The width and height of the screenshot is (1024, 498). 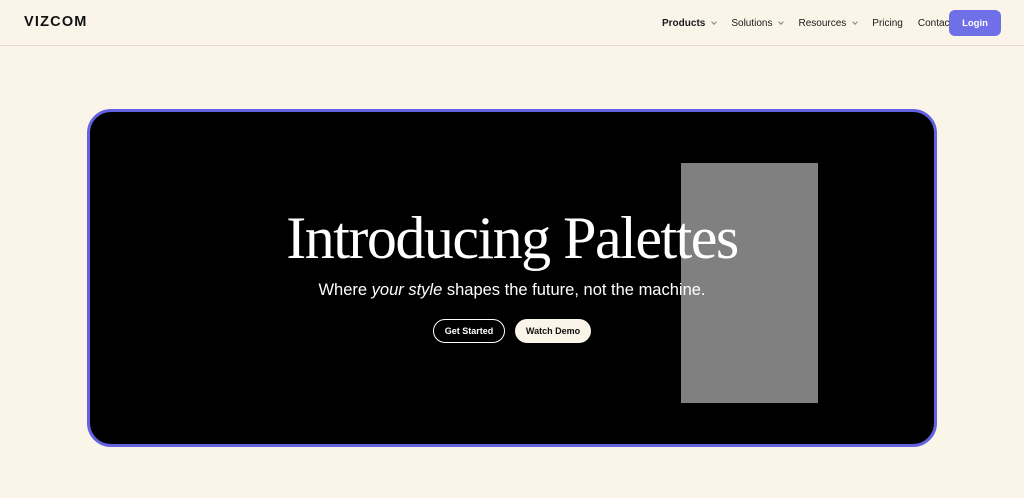 What do you see at coordinates (56, 22) in the screenshot?
I see `vizcom-logo: VIZCOM` at bounding box center [56, 22].